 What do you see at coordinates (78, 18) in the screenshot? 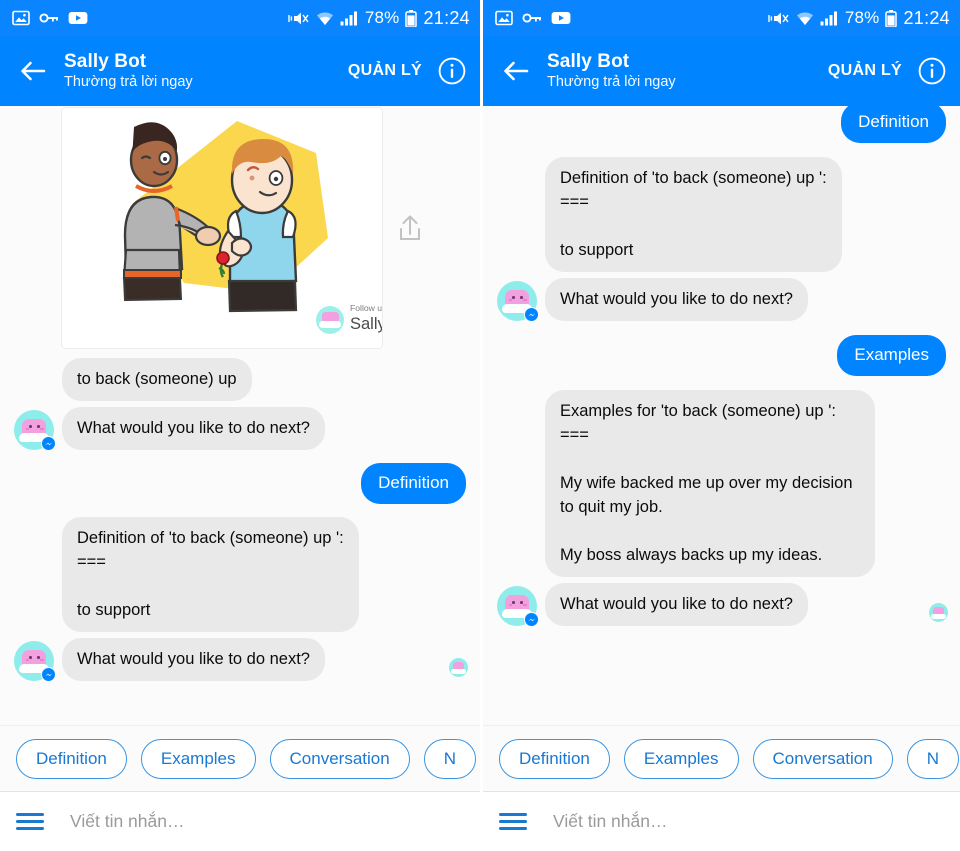
I see `youtube-icon` at bounding box center [78, 18].